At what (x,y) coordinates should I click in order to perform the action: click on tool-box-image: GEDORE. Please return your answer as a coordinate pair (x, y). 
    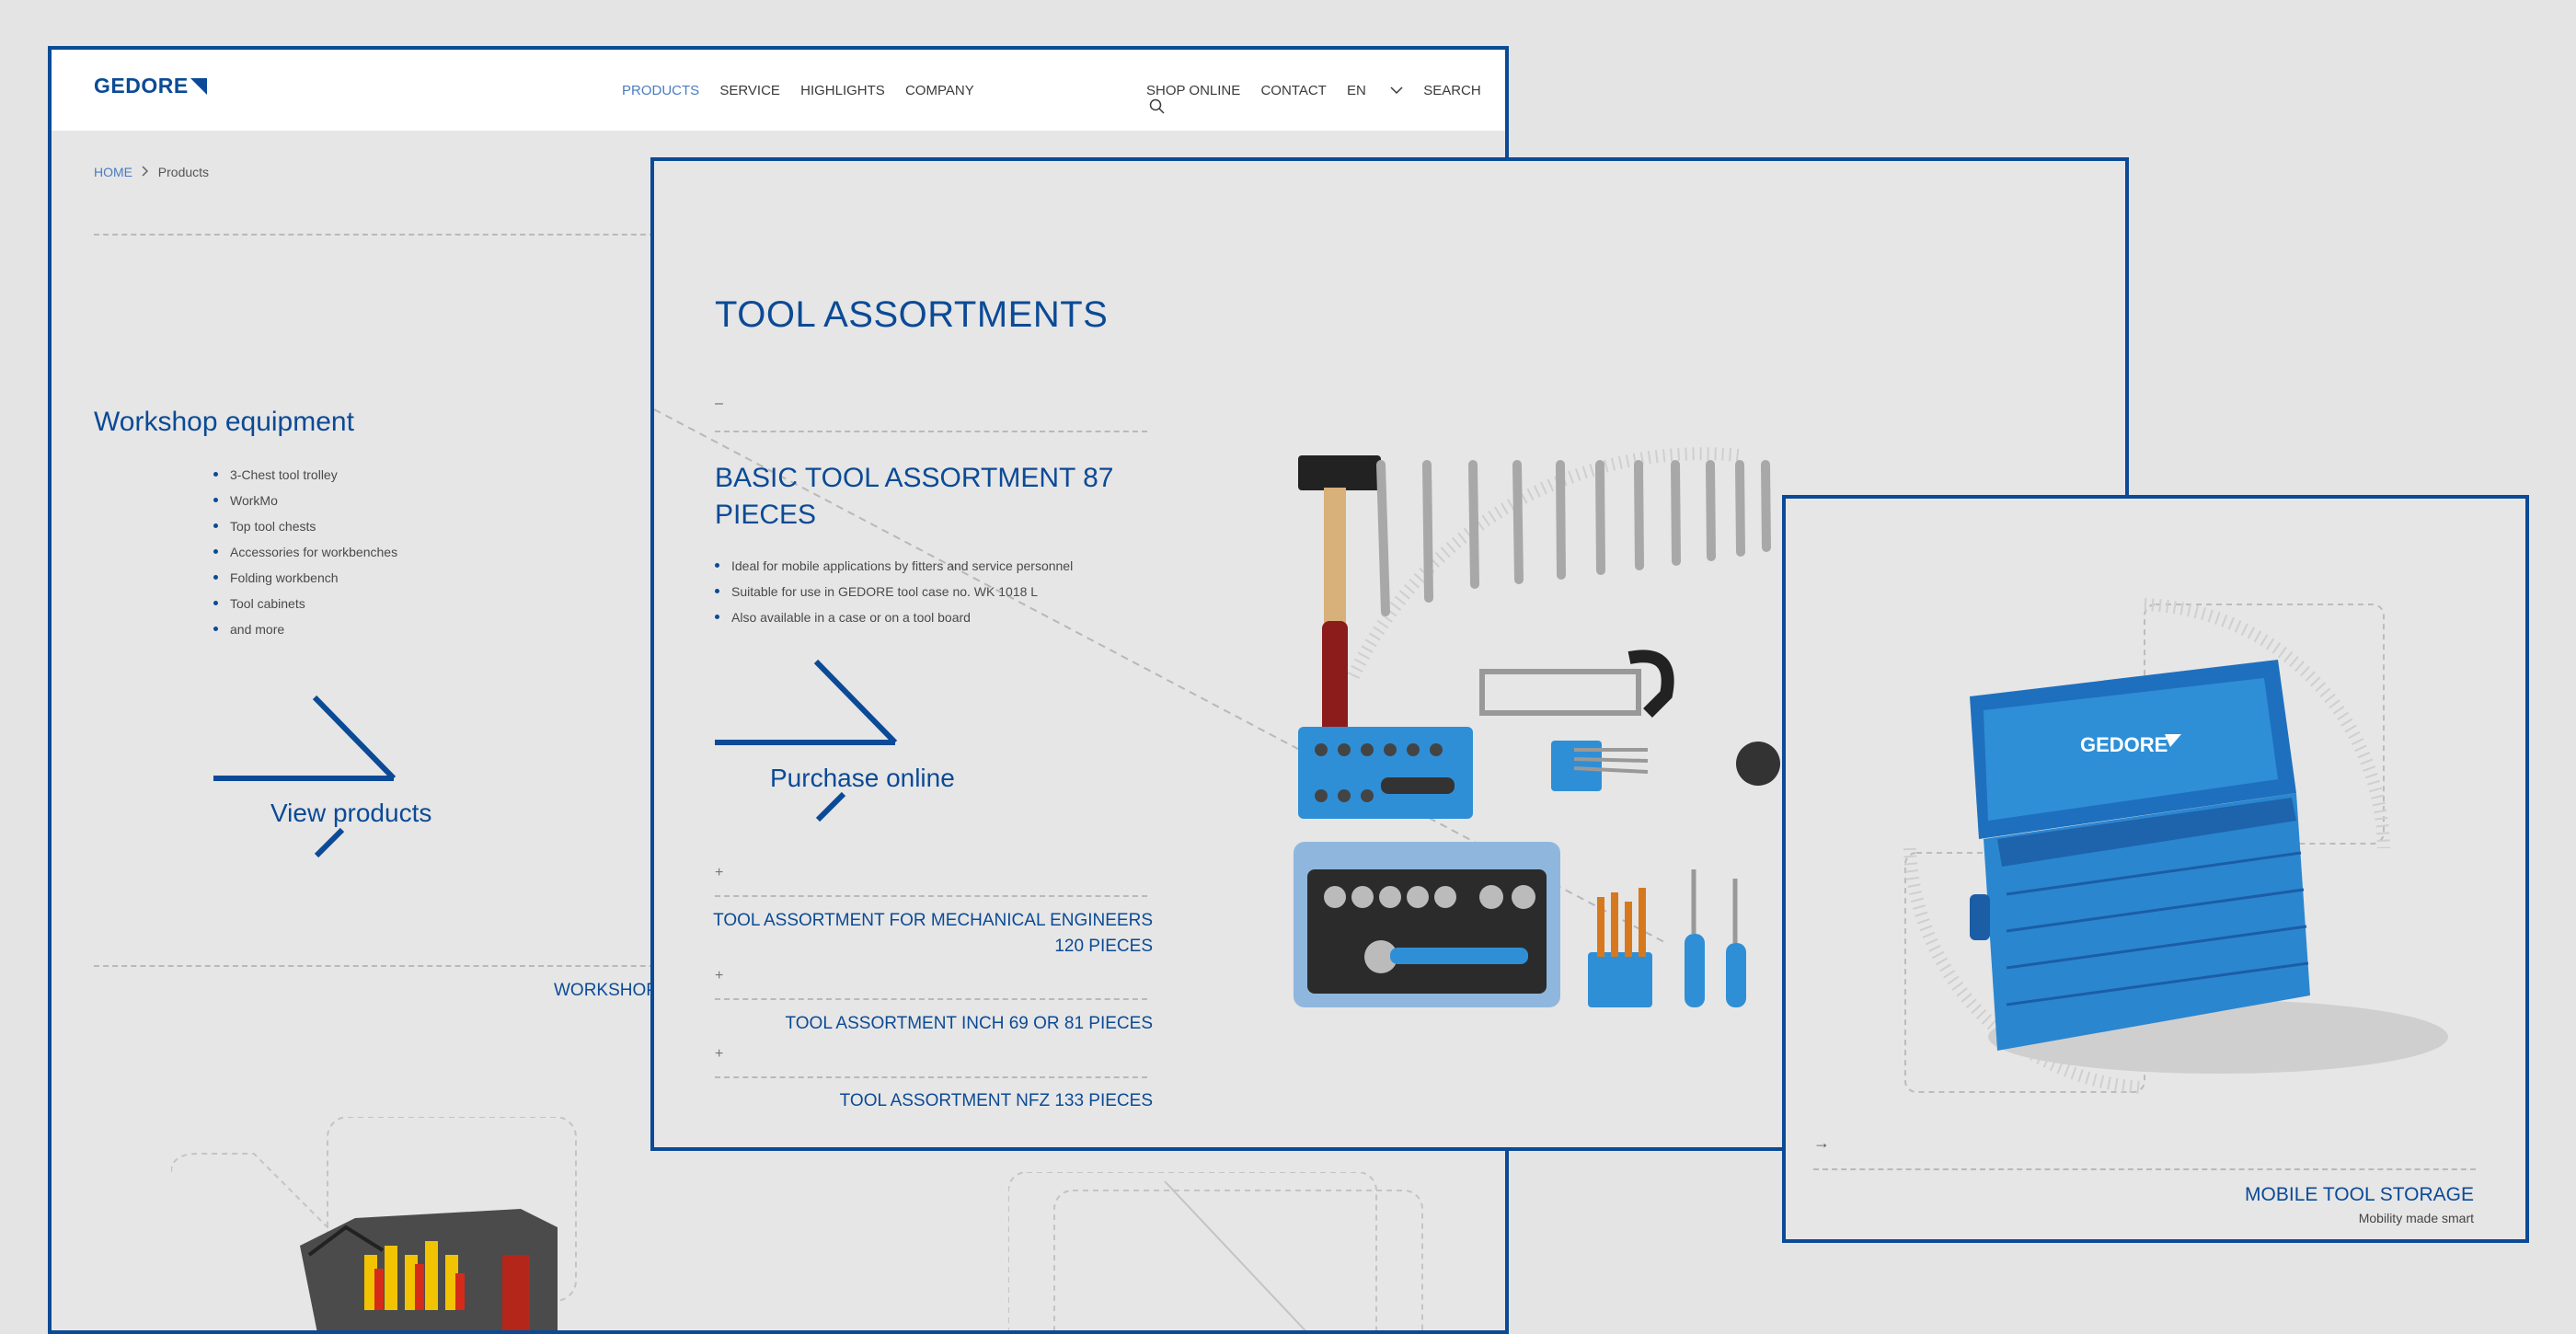
    Looking at the image, I should click on (2175, 846).